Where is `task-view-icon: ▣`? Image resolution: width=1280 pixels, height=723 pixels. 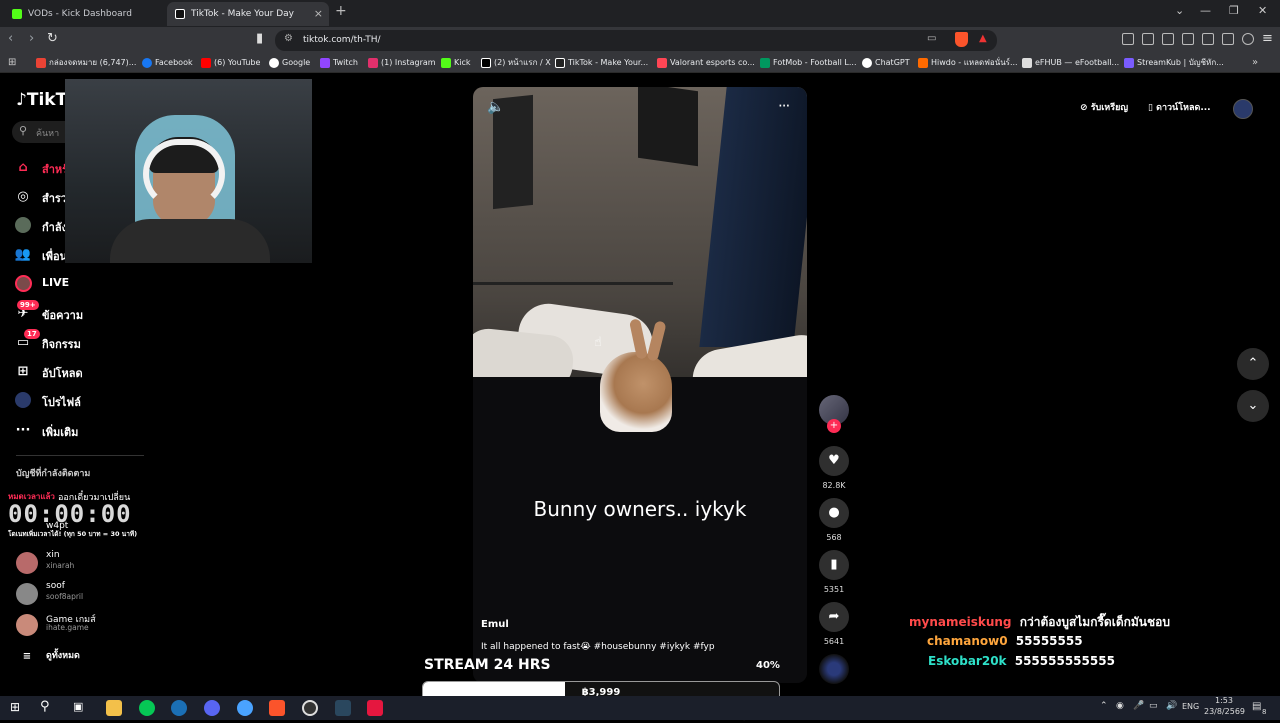
task-view-icon: ▣ is located at coordinates (78, 706).